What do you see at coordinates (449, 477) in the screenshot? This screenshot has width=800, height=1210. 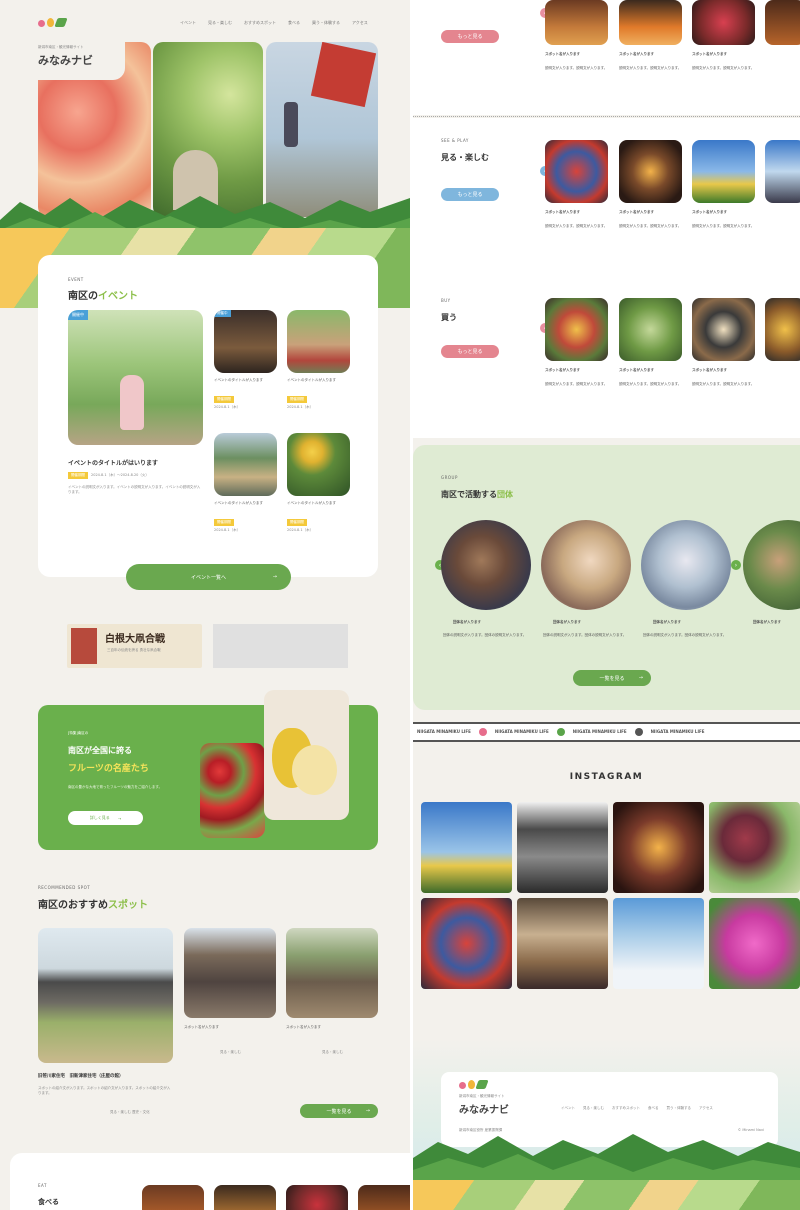 I see `groups-section-en: GROUP` at bounding box center [449, 477].